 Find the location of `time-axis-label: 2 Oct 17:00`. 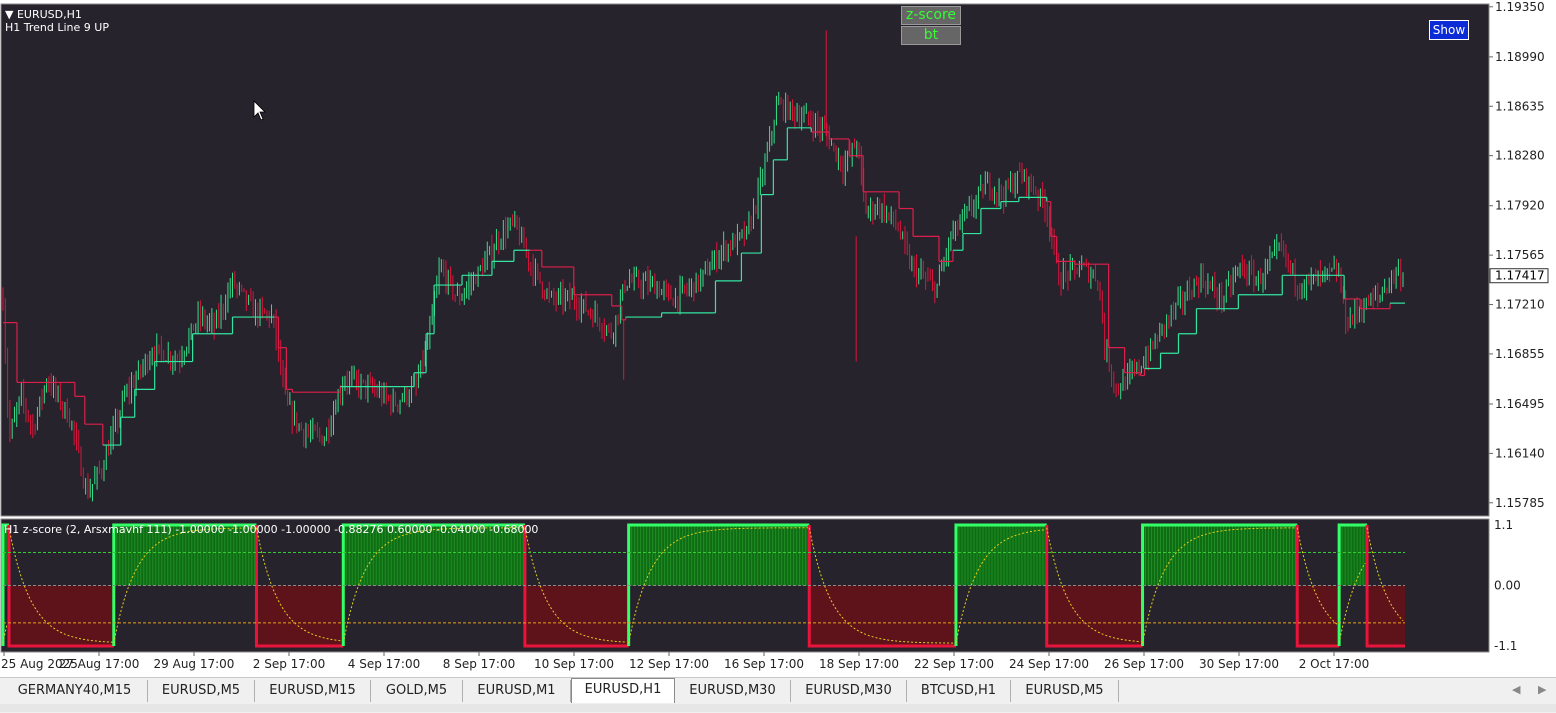

time-axis-label: 2 Oct 17:00 is located at coordinates (1334, 664).